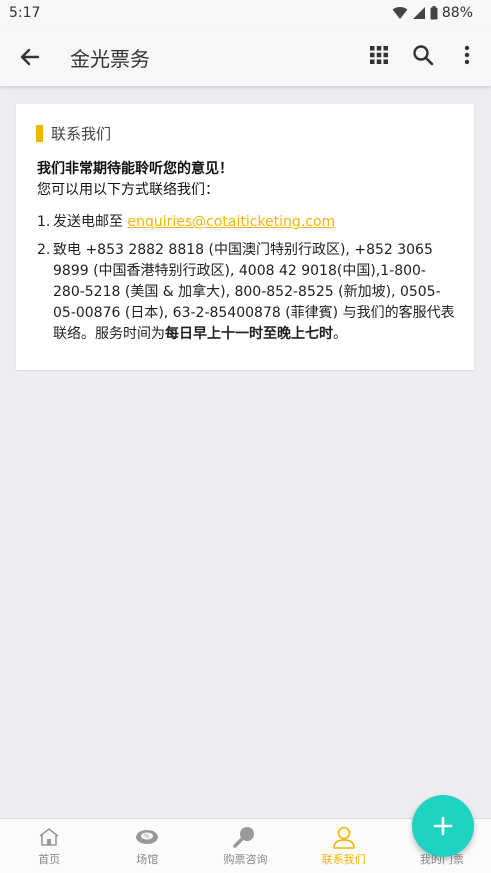 Image resolution: width=491 pixels, height=873 pixels. I want to click on list-item: 1. 发送电邮至 enquiries@cotaiticketing.com, so click(247, 222).